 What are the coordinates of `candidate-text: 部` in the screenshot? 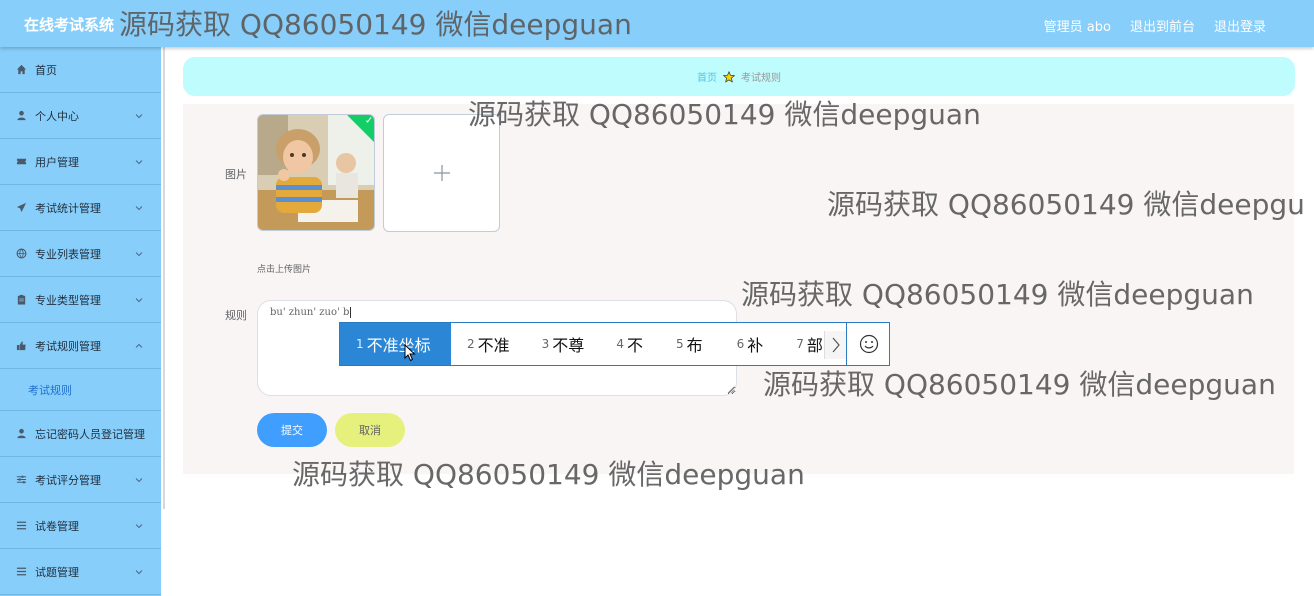 It's located at (814, 345).